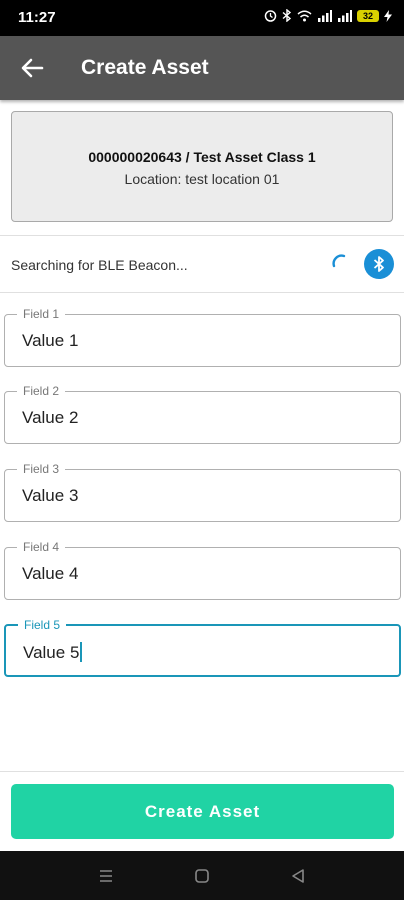  I want to click on field-2-label: Field 2, so click(41, 391).